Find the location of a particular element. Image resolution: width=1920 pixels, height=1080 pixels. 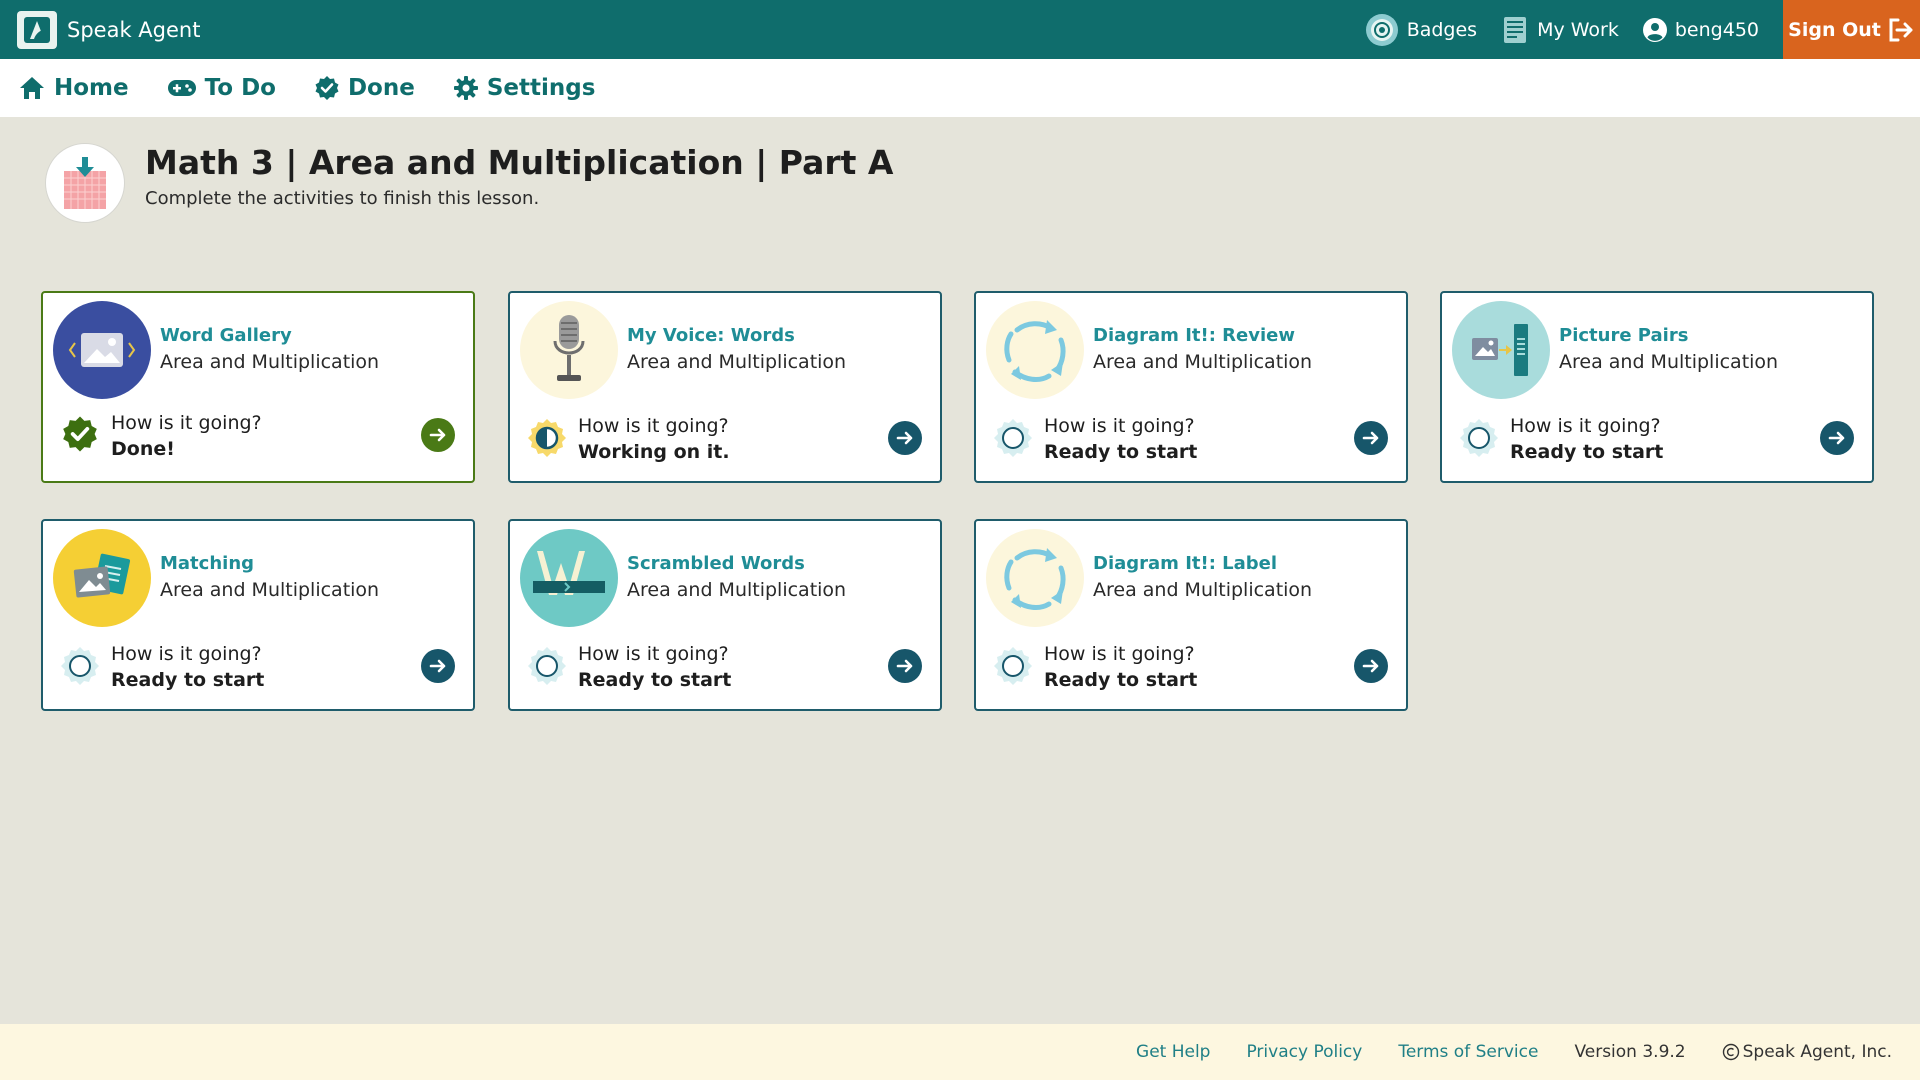

terms-of-service-link: Terms of Service is located at coordinates (1468, 1052).